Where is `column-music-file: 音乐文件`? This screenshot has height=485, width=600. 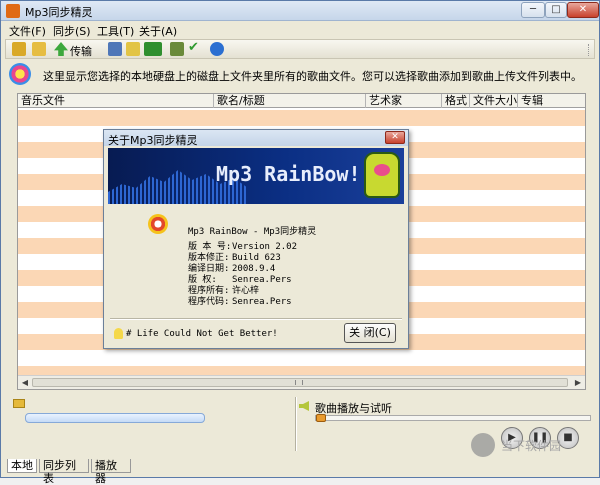
column-music-file: 音乐文件 is located at coordinates (116, 101).